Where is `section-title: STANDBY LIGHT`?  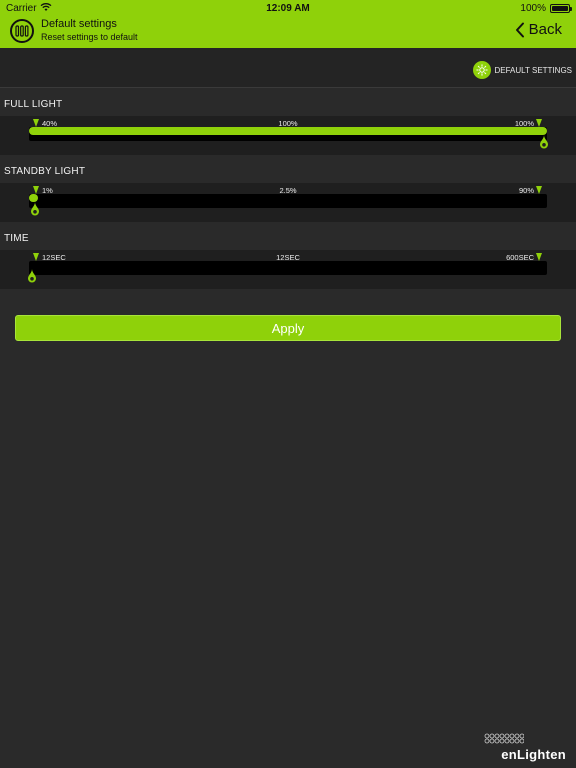
section-title: STANDBY LIGHT is located at coordinates (45, 171).